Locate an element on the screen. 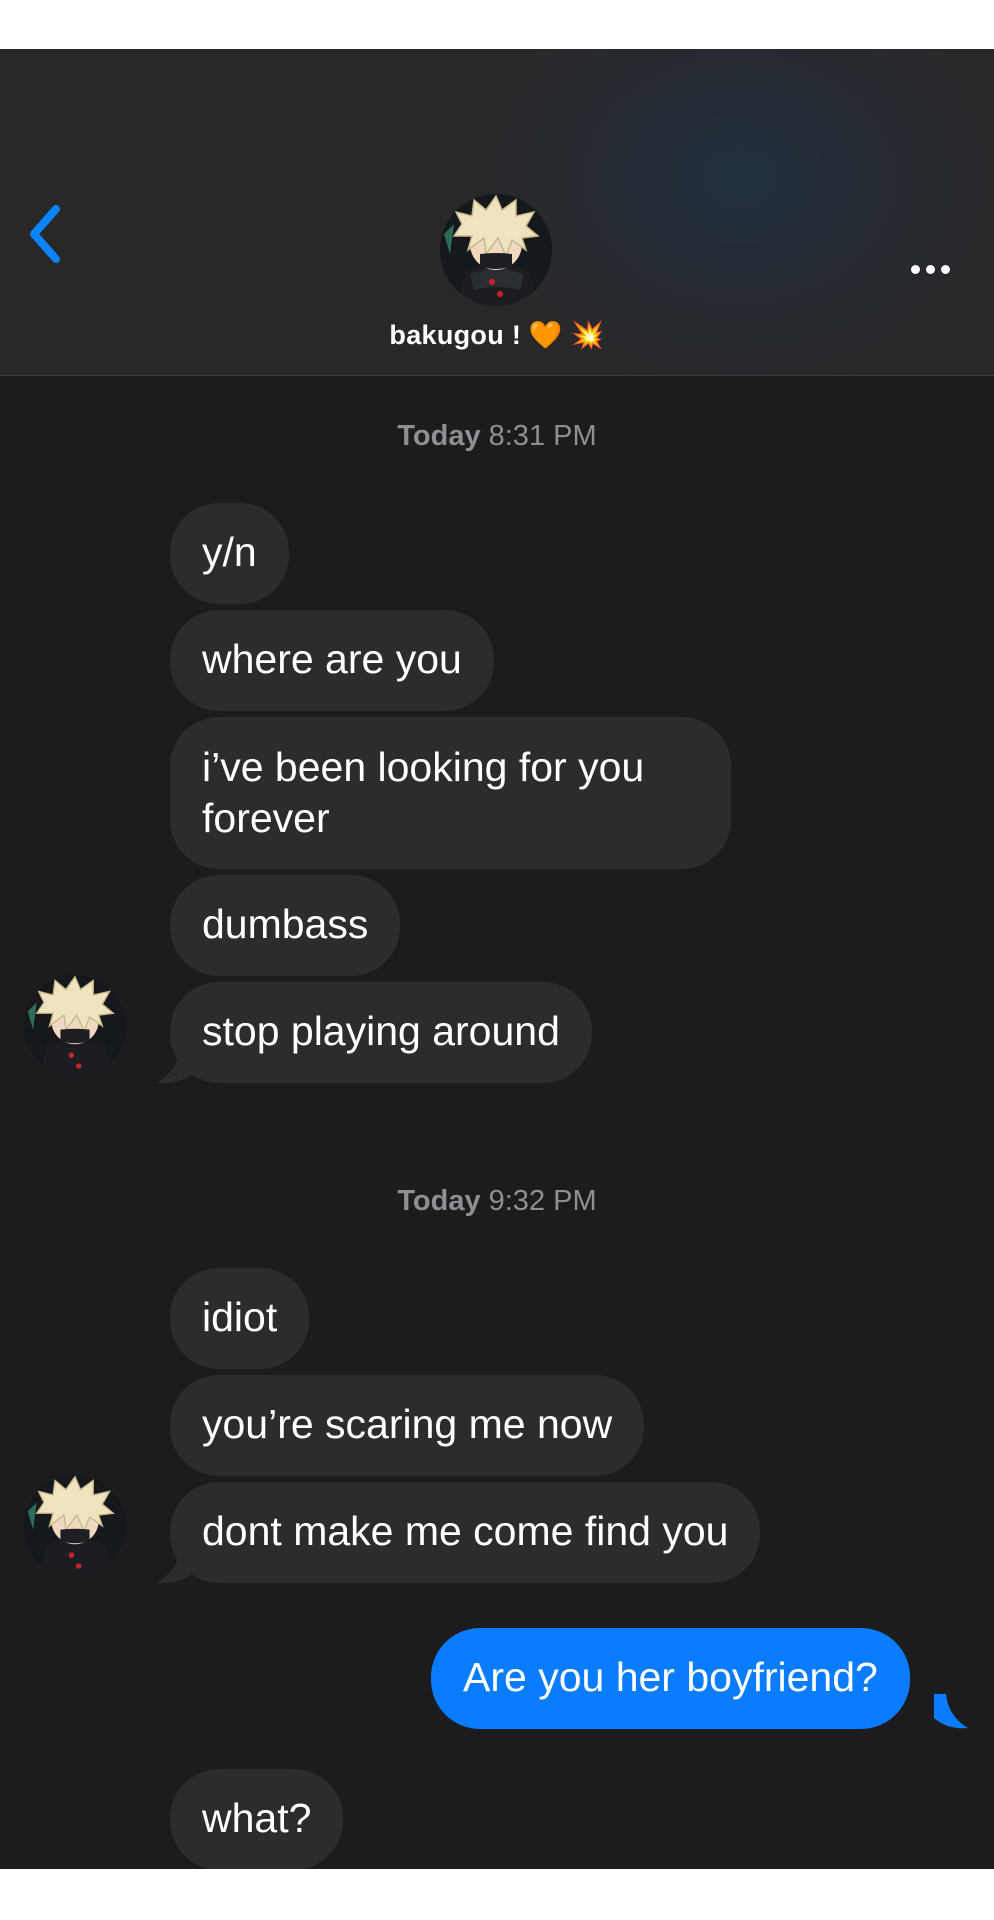  message-bubble: you’re scaring me now is located at coordinates (407, 1425).